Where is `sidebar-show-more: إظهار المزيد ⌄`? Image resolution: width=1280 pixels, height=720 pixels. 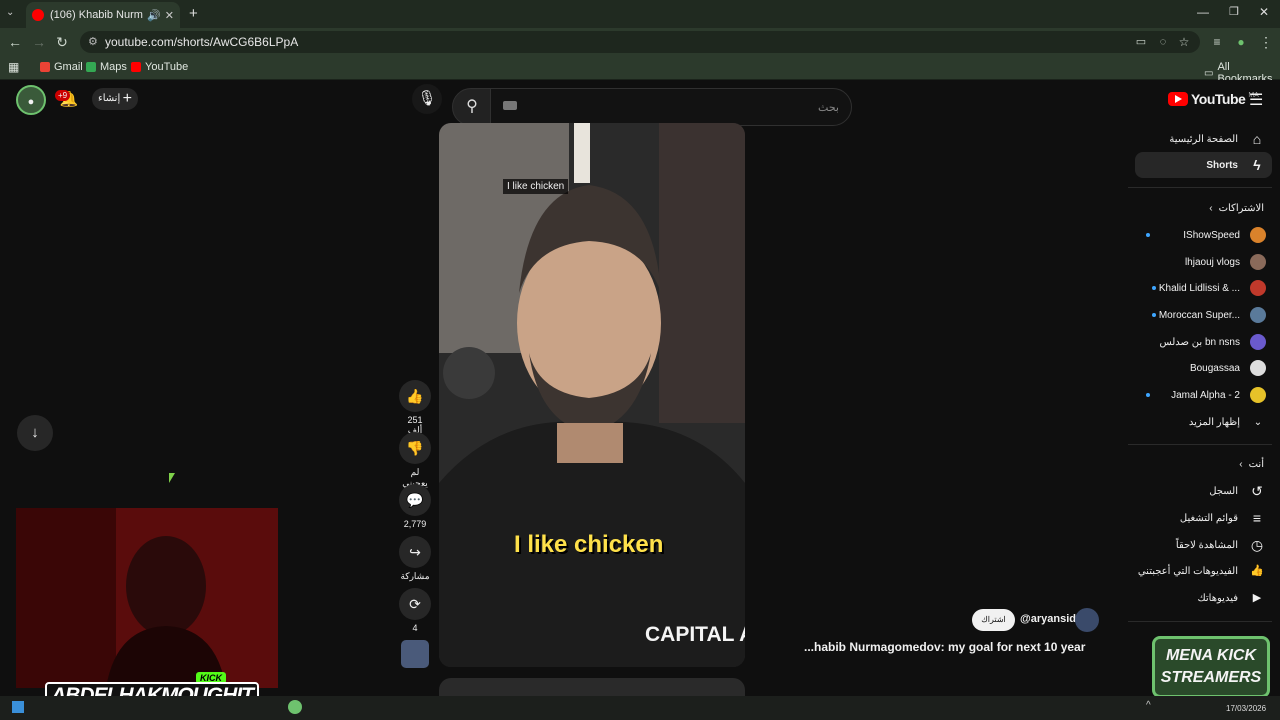
sidebar-show-more: إظهار المزيد ⌄ is located at coordinates (1202, 422).